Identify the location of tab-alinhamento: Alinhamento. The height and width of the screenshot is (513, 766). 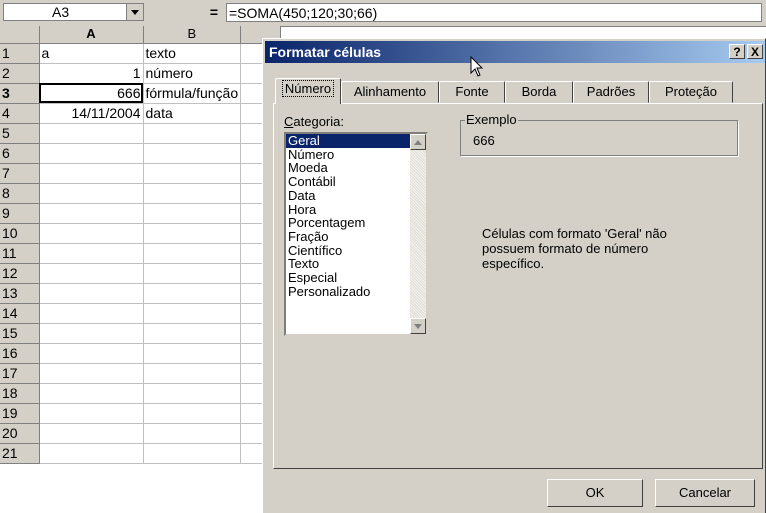
(390, 92).